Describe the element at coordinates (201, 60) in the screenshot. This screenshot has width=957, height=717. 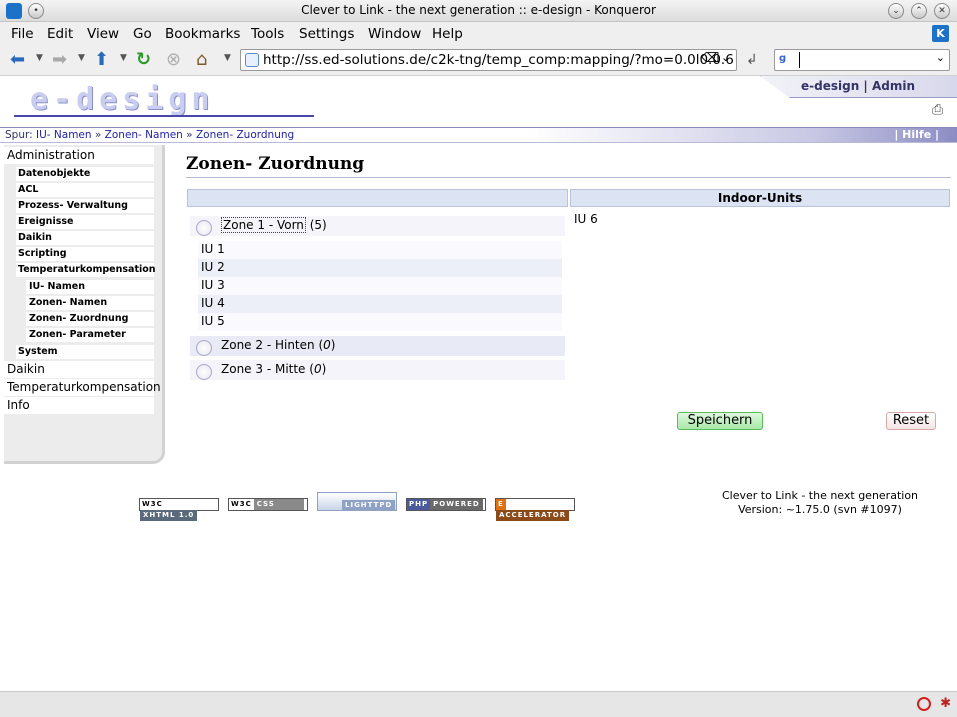
I see `home-icon: ⌂` at that location.